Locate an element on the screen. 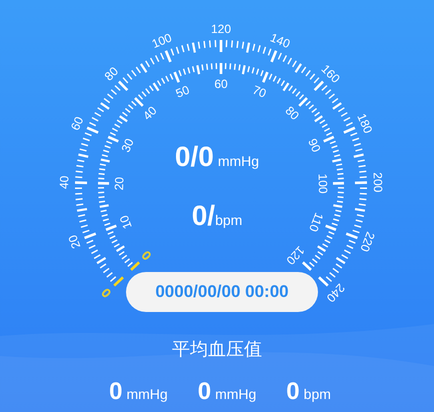 The width and height of the screenshot is (434, 412). pulse-value: 0/ is located at coordinates (204, 216).